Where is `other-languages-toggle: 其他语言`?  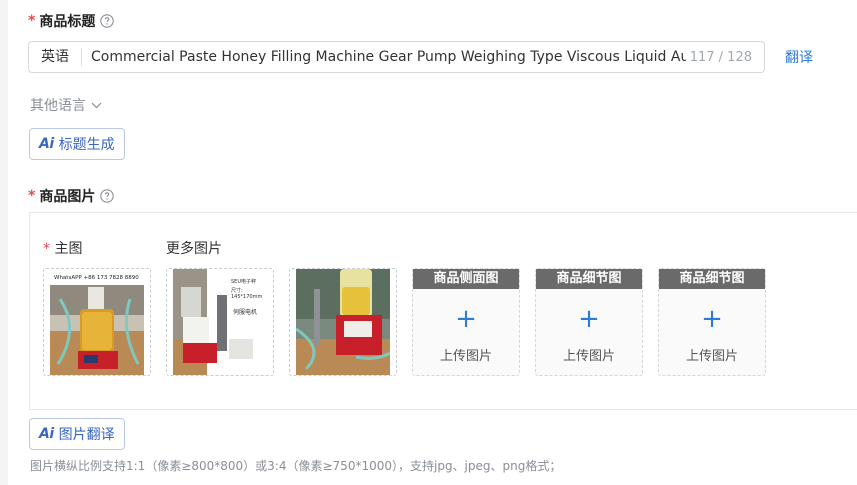
other-languages-toggle: 其他语言 is located at coordinates (66, 105).